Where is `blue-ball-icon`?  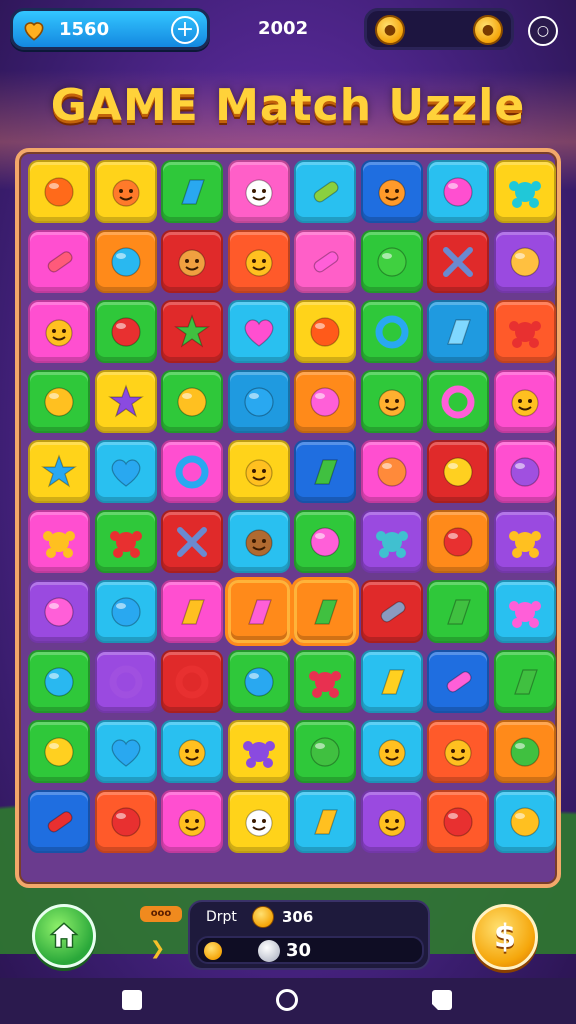
blue-ball-icon is located at coordinates (259, 402).